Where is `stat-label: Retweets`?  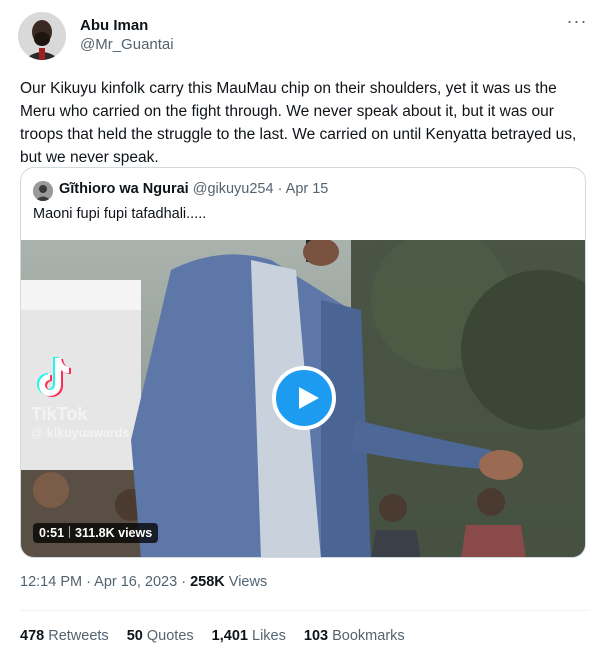
stat-label: Retweets is located at coordinates (78, 636).